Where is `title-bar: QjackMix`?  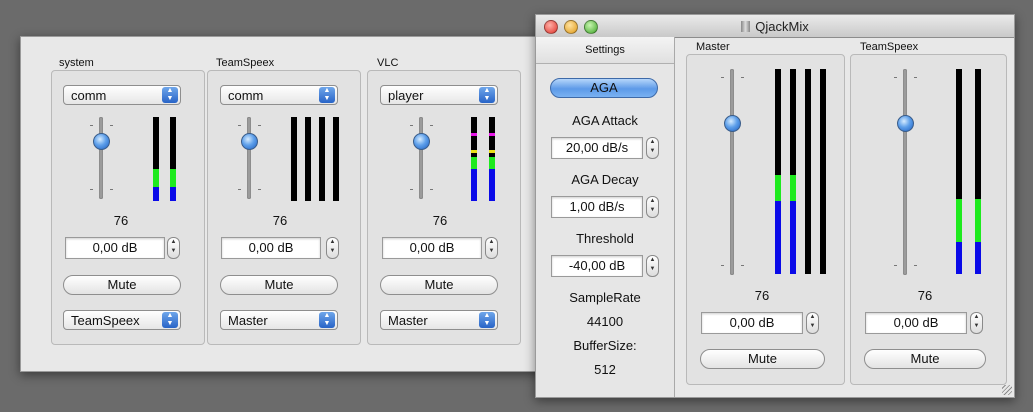 title-bar: QjackMix is located at coordinates (775, 26).